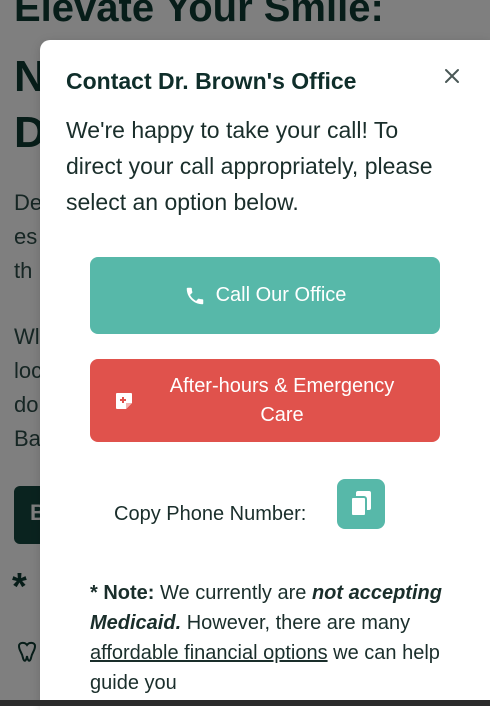 Image resolution: width=490 pixels, height=710 pixels. Describe the element at coordinates (124, 401) in the screenshot. I see `medical-note-icon` at that location.